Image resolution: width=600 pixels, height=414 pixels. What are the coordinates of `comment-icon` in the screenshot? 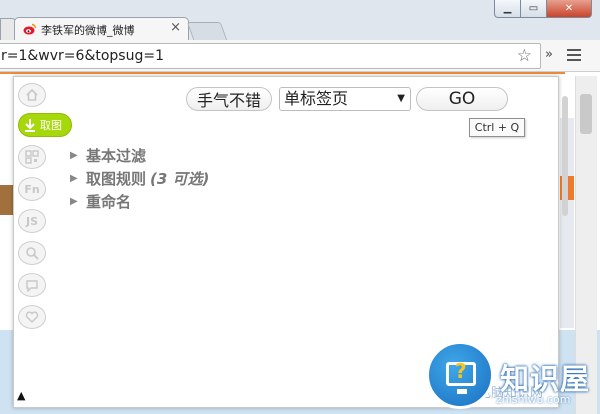 It's located at (32, 286).